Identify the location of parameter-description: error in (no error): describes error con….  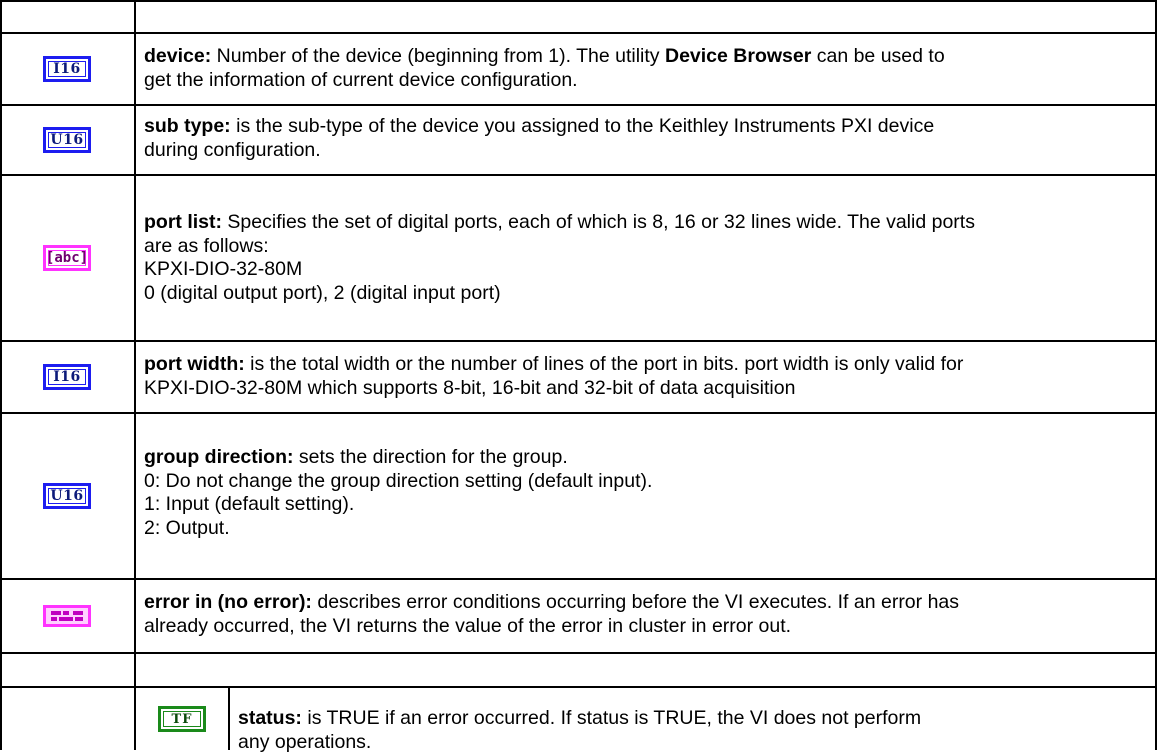
(552, 614).